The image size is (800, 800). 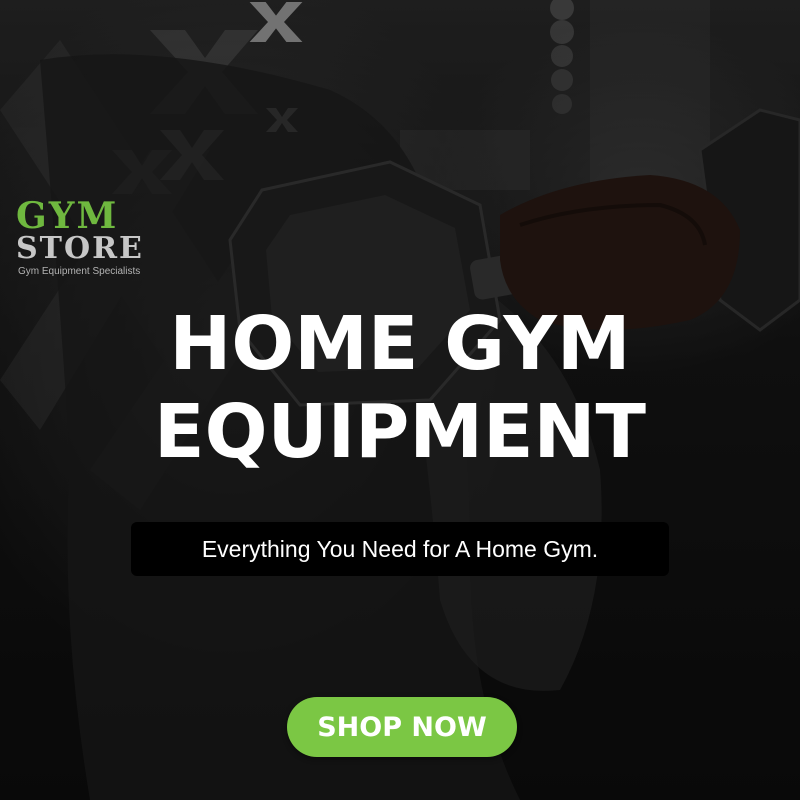 I want to click on tagline-box: Everything You Need for A Home Gym., so click(x=400, y=549).